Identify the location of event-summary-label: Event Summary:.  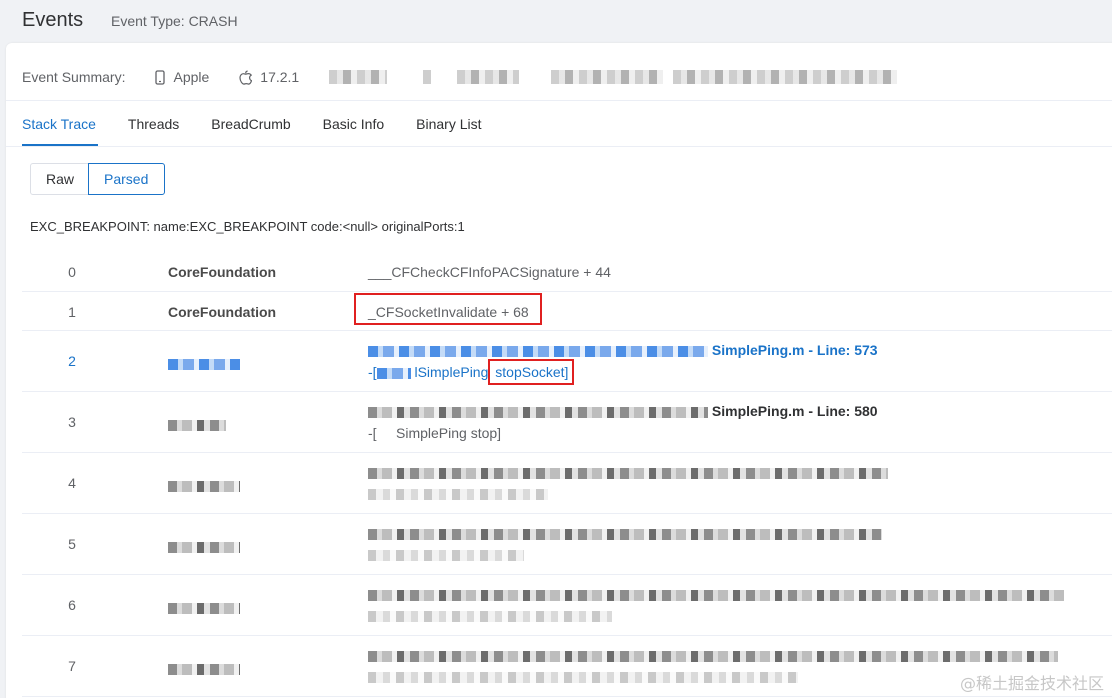
(74, 77).